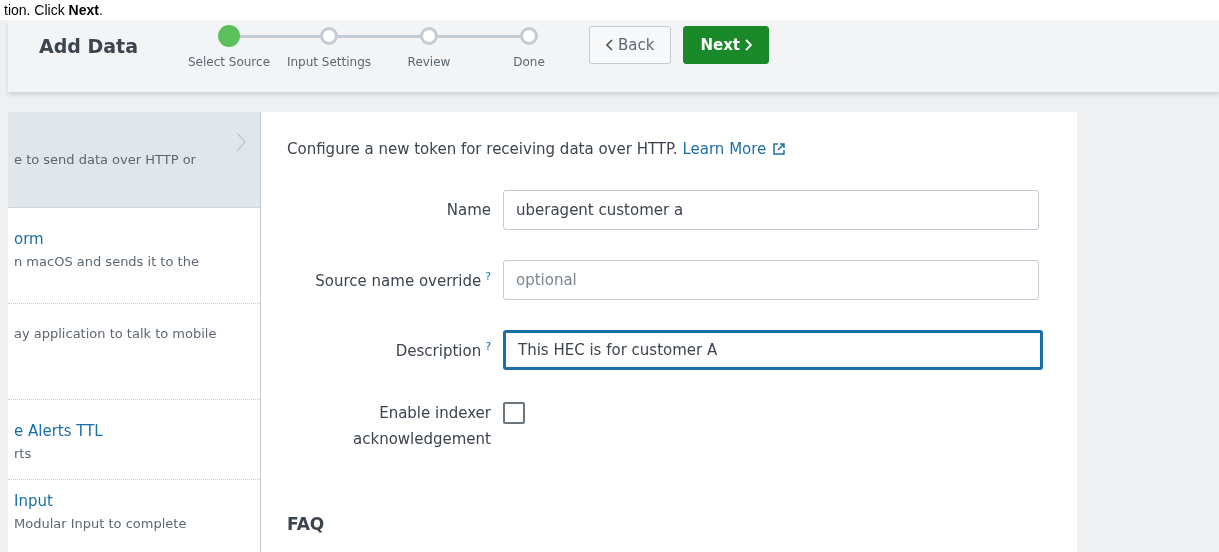 The height and width of the screenshot is (552, 1219). Describe the element at coordinates (23, 453) in the screenshot. I see `source-description: rts` at that location.